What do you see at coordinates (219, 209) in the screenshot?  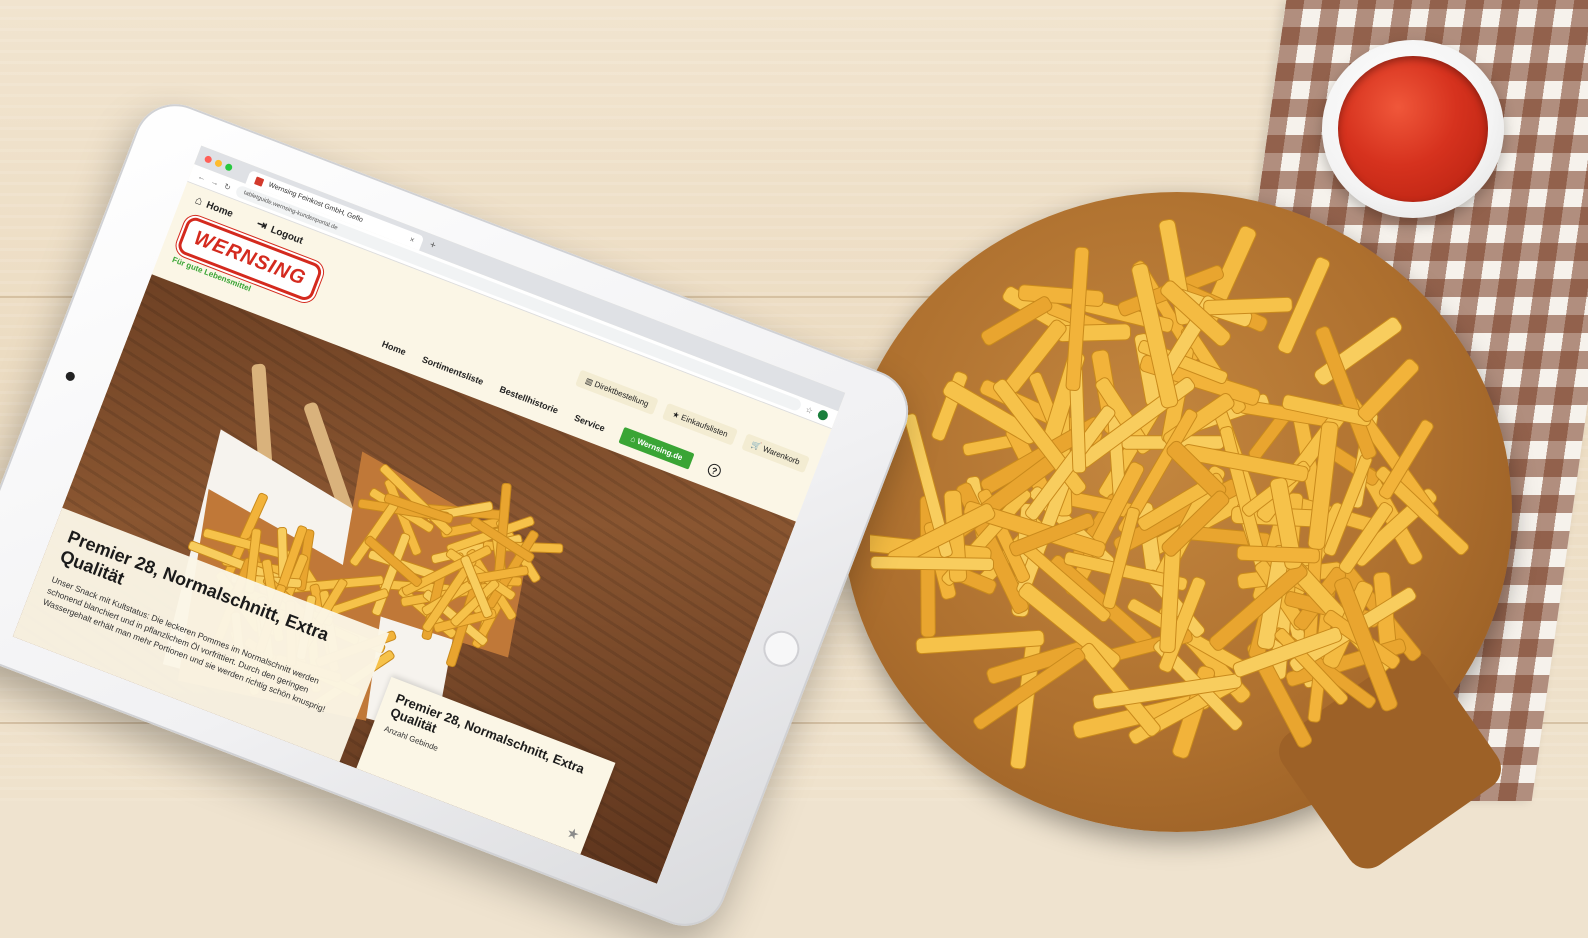 I see `home-link-label: Home` at bounding box center [219, 209].